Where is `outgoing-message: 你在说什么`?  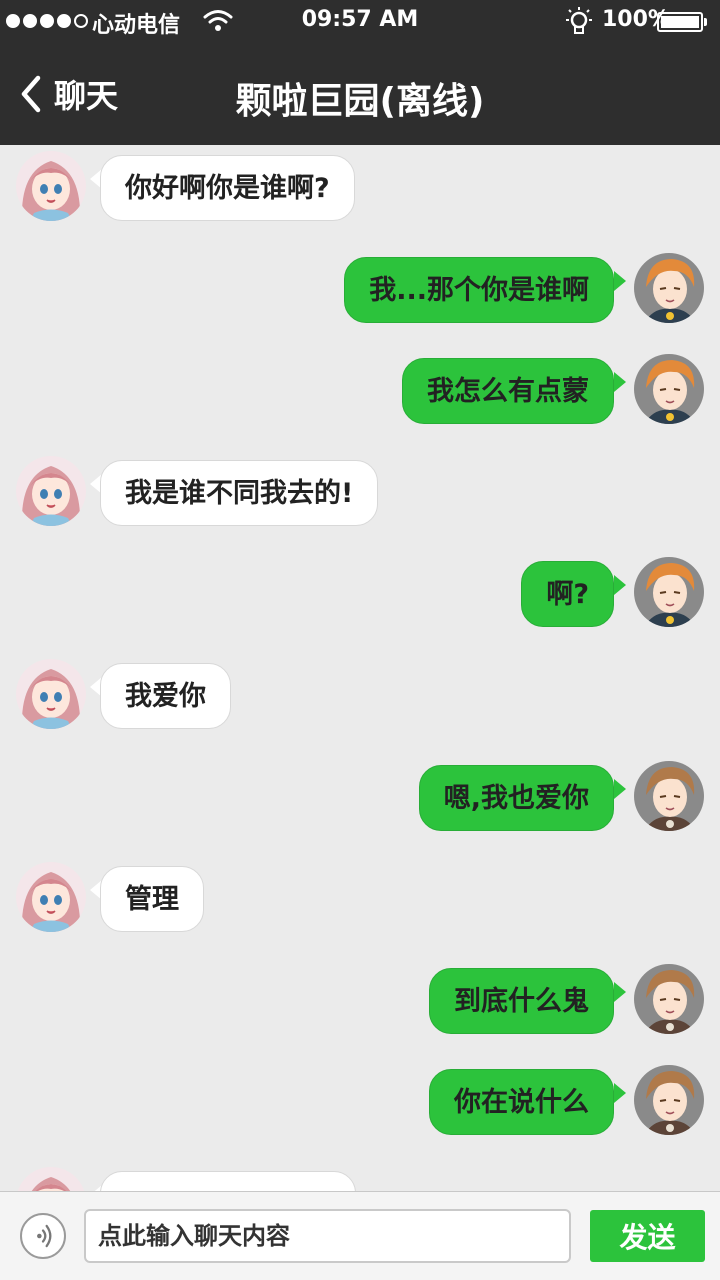 outgoing-message: 你在说什么 is located at coordinates (360, 1097).